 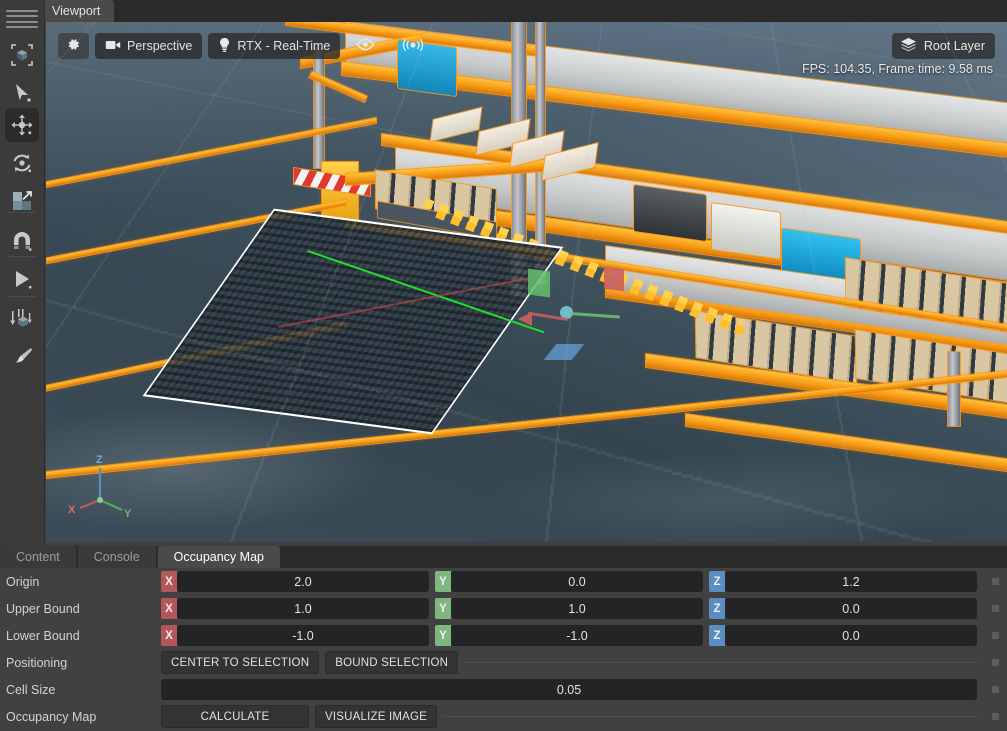 I want to click on upper-bound-z-axis-tag: Z, so click(x=717, y=608).